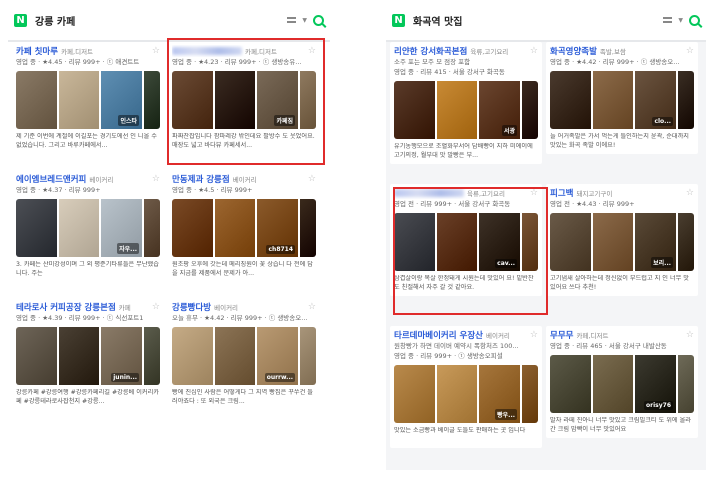 Image resolution: width=715 pixels, height=480 pixels. I want to click on photo-strip: 서광, so click(466, 110).